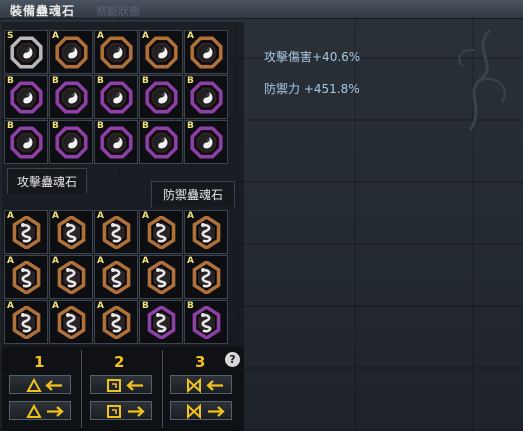  What do you see at coordinates (261, 9) in the screenshot?
I see `title-bar: 裝備蠱魂石 祭斷狀態` at bounding box center [261, 9].